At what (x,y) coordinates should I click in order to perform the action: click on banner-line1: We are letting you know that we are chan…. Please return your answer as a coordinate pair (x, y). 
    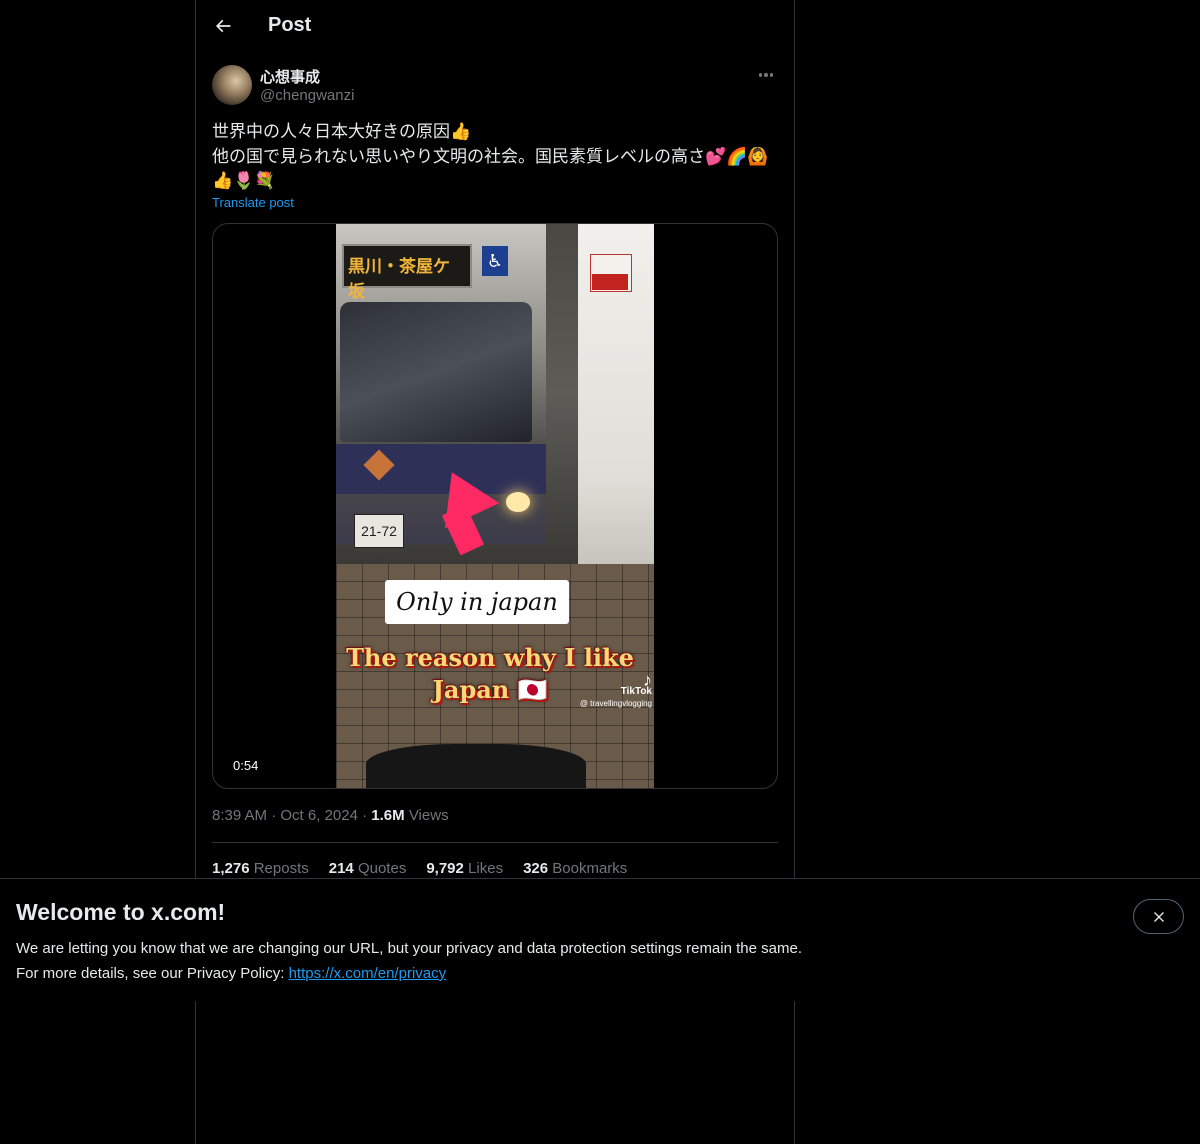
    Looking at the image, I should click on (409, 948).